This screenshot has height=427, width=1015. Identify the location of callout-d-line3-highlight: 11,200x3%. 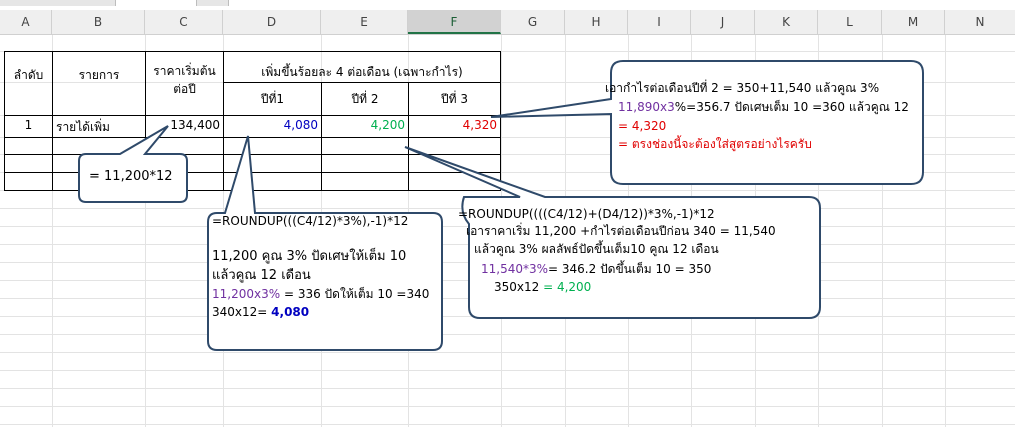
(246, 294).